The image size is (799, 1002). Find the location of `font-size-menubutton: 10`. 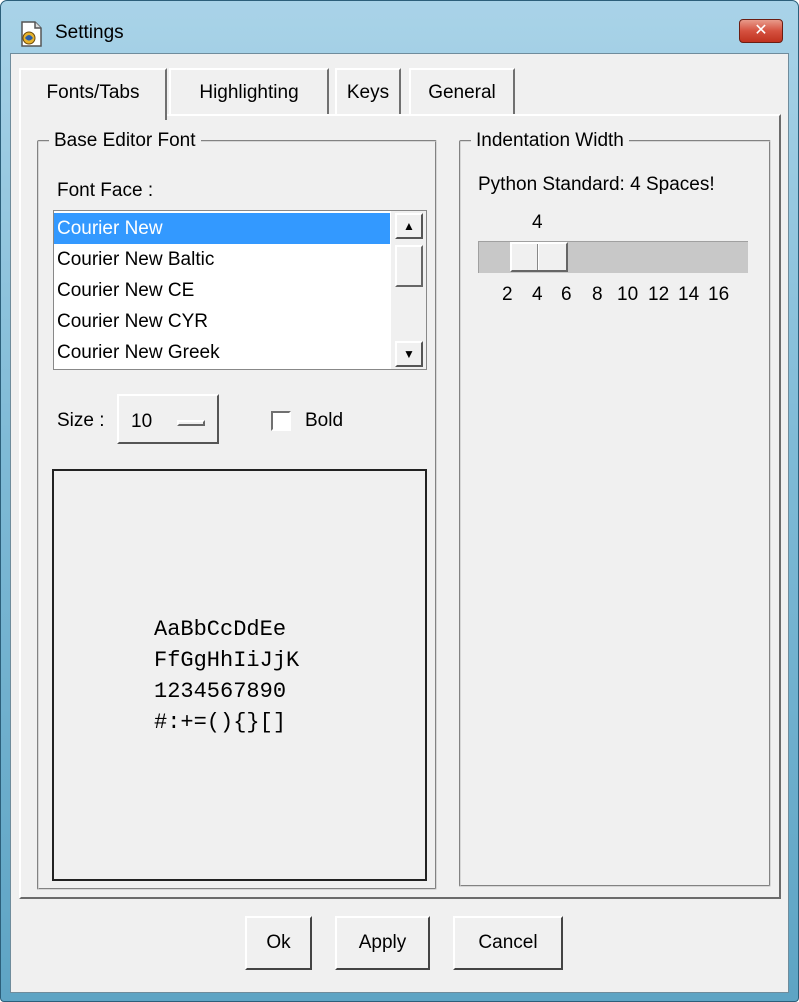

font-size-menubutton: 10 is located at coordinates (168, 419).